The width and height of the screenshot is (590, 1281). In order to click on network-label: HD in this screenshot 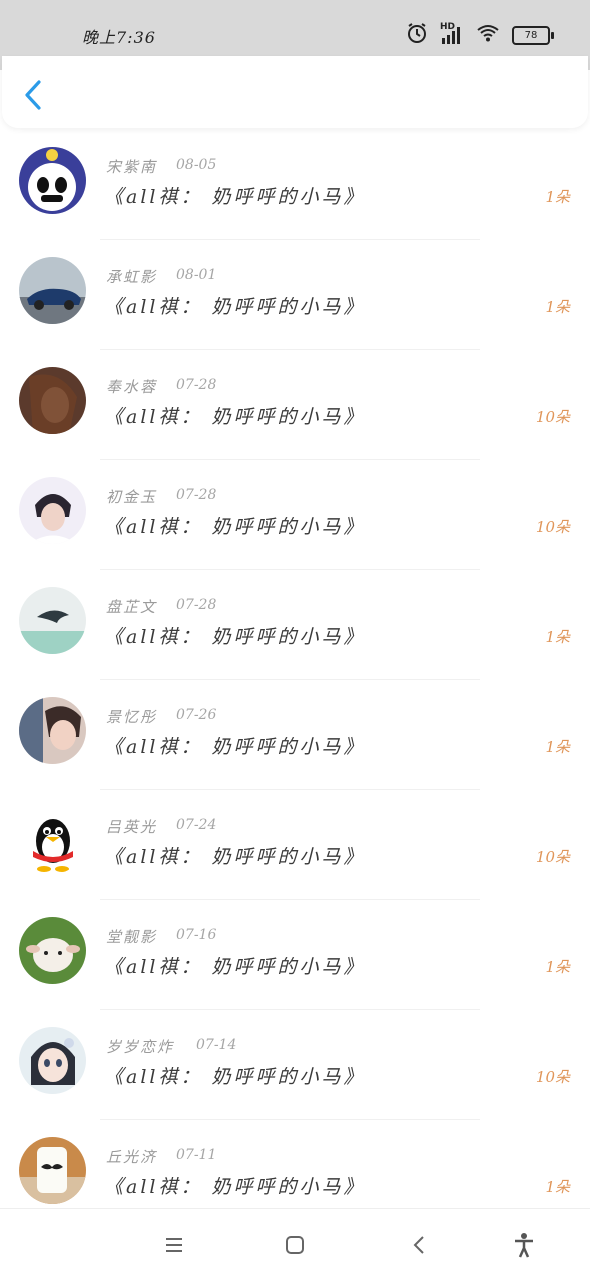, I will do `click(448, 27)`.